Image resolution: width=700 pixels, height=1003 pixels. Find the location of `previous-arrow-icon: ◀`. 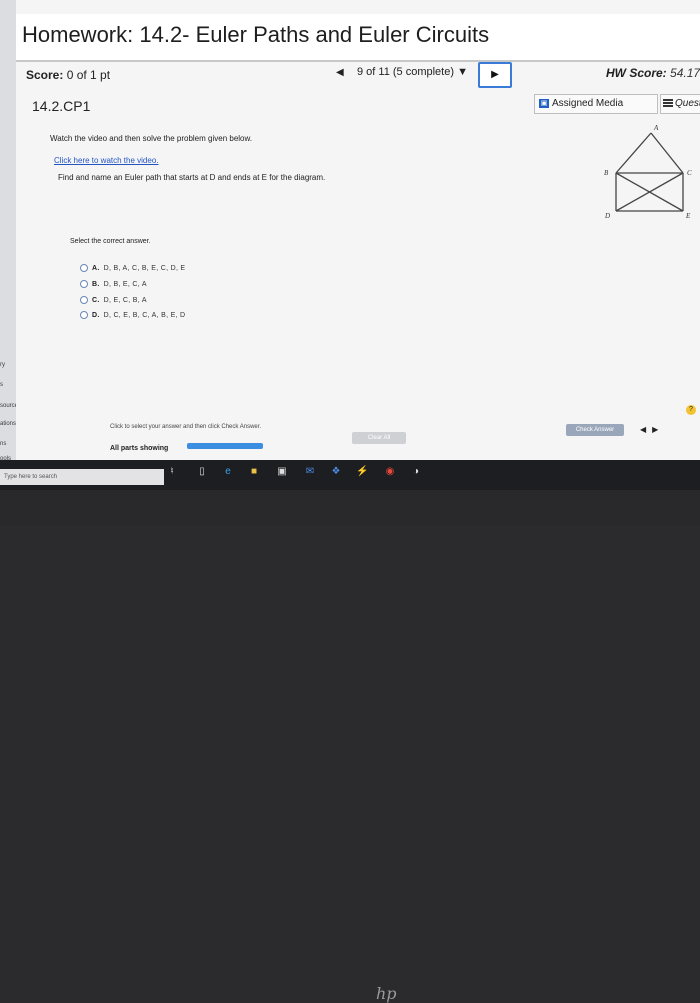

previous-arrow-icon: ◀ is located at coordinates (646, 429).